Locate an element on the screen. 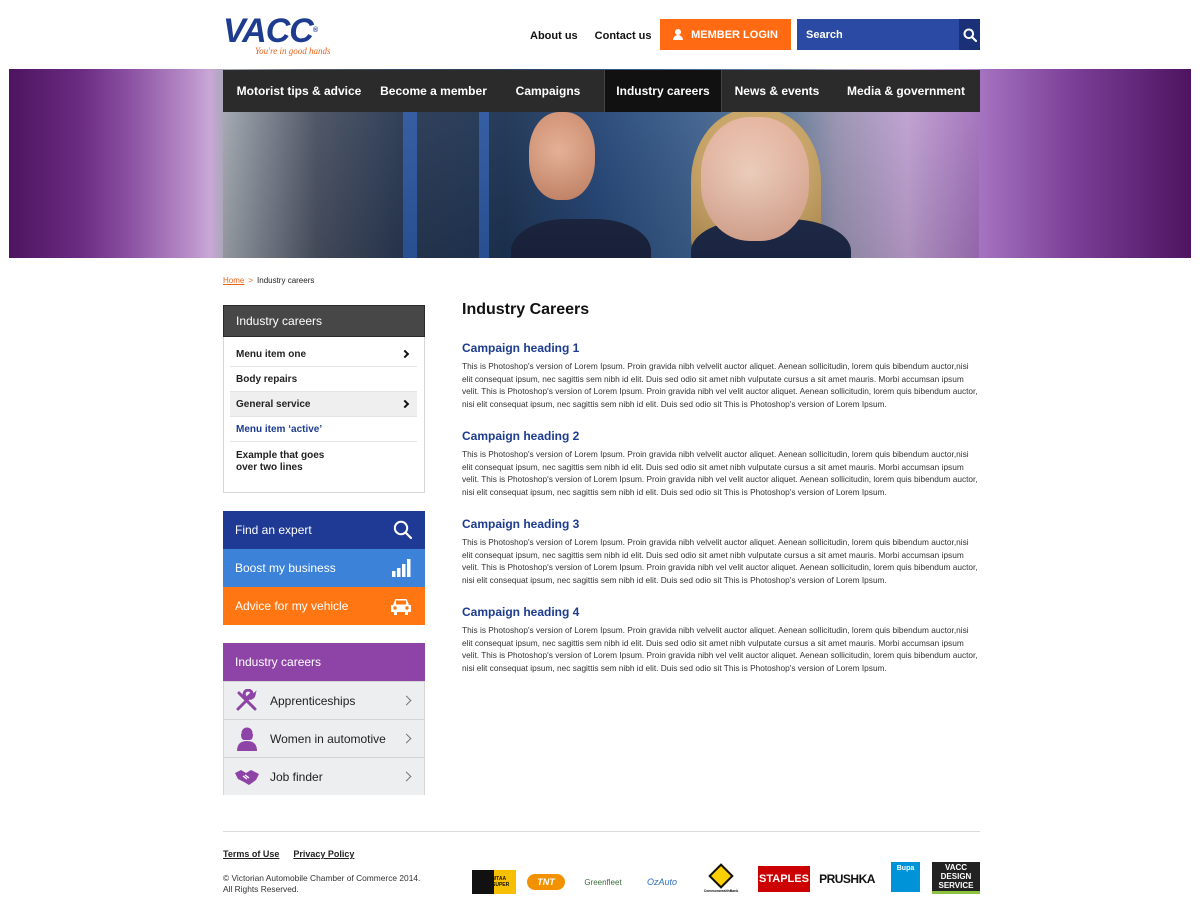  menu-item-body-repairs: Body repairs is located at coordinates (323, 379).